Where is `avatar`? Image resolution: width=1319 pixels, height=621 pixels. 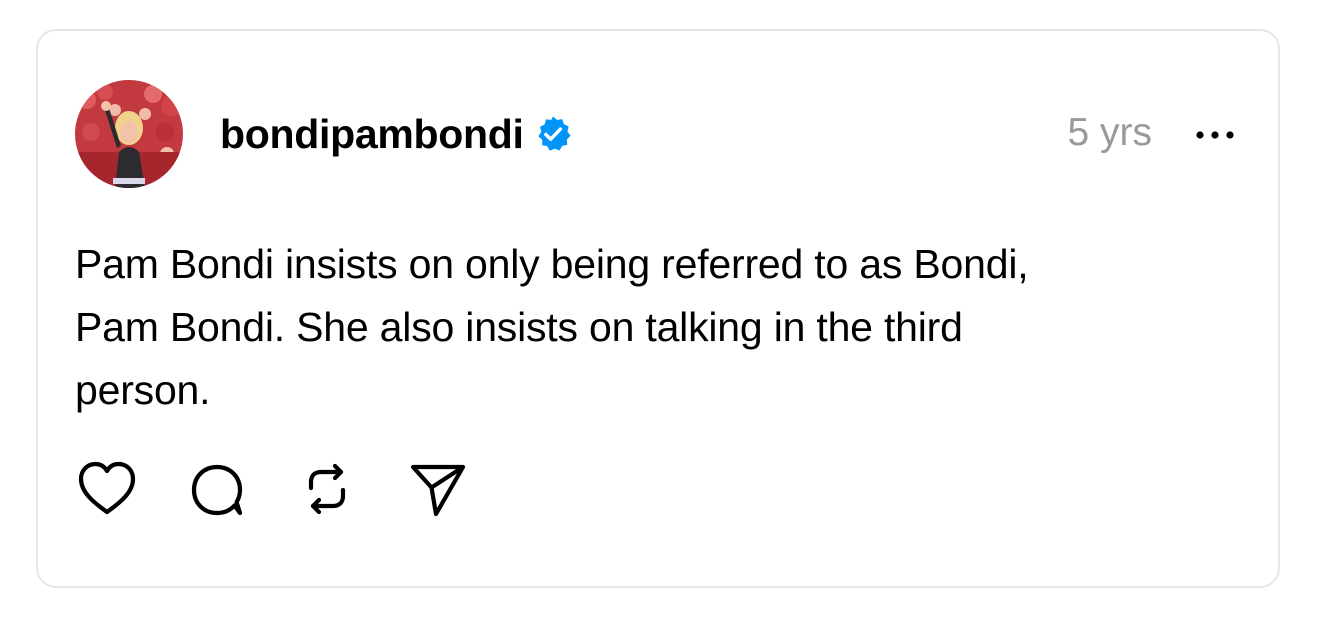
avatar is located at coordinates (129, 134).